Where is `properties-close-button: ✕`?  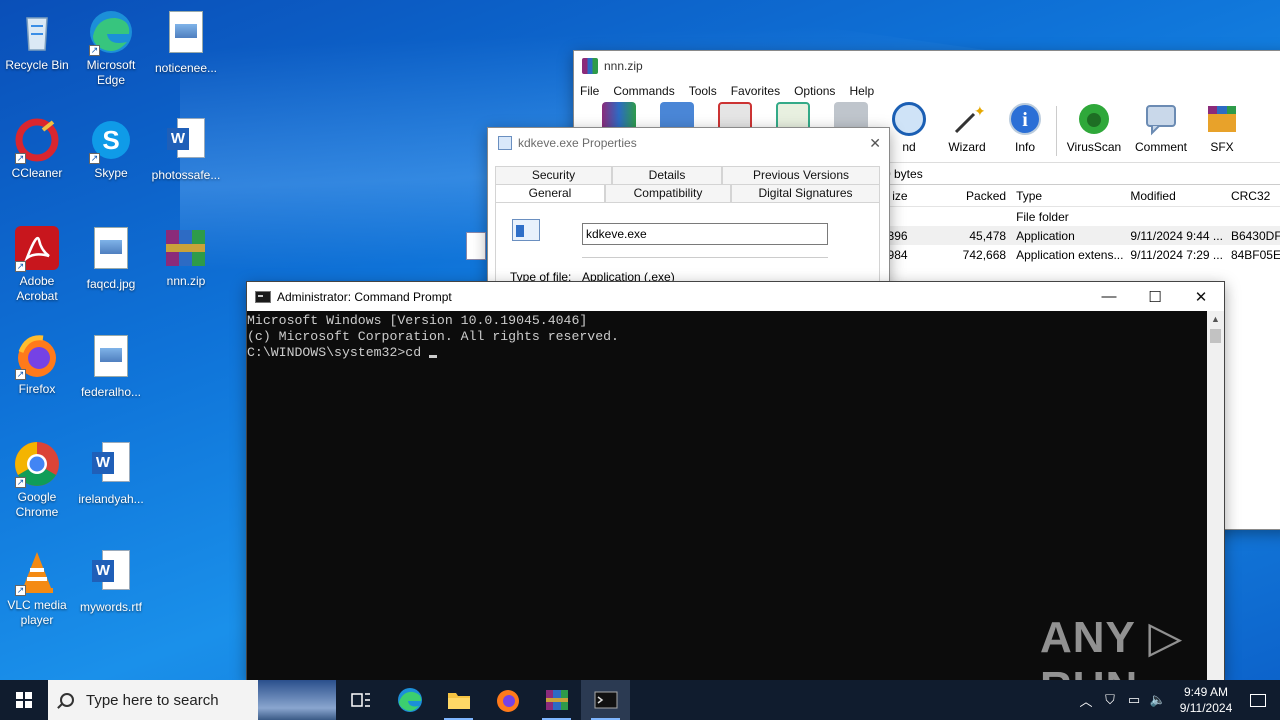 properties-close-button: ✕ is located at coordinates (875, 143).